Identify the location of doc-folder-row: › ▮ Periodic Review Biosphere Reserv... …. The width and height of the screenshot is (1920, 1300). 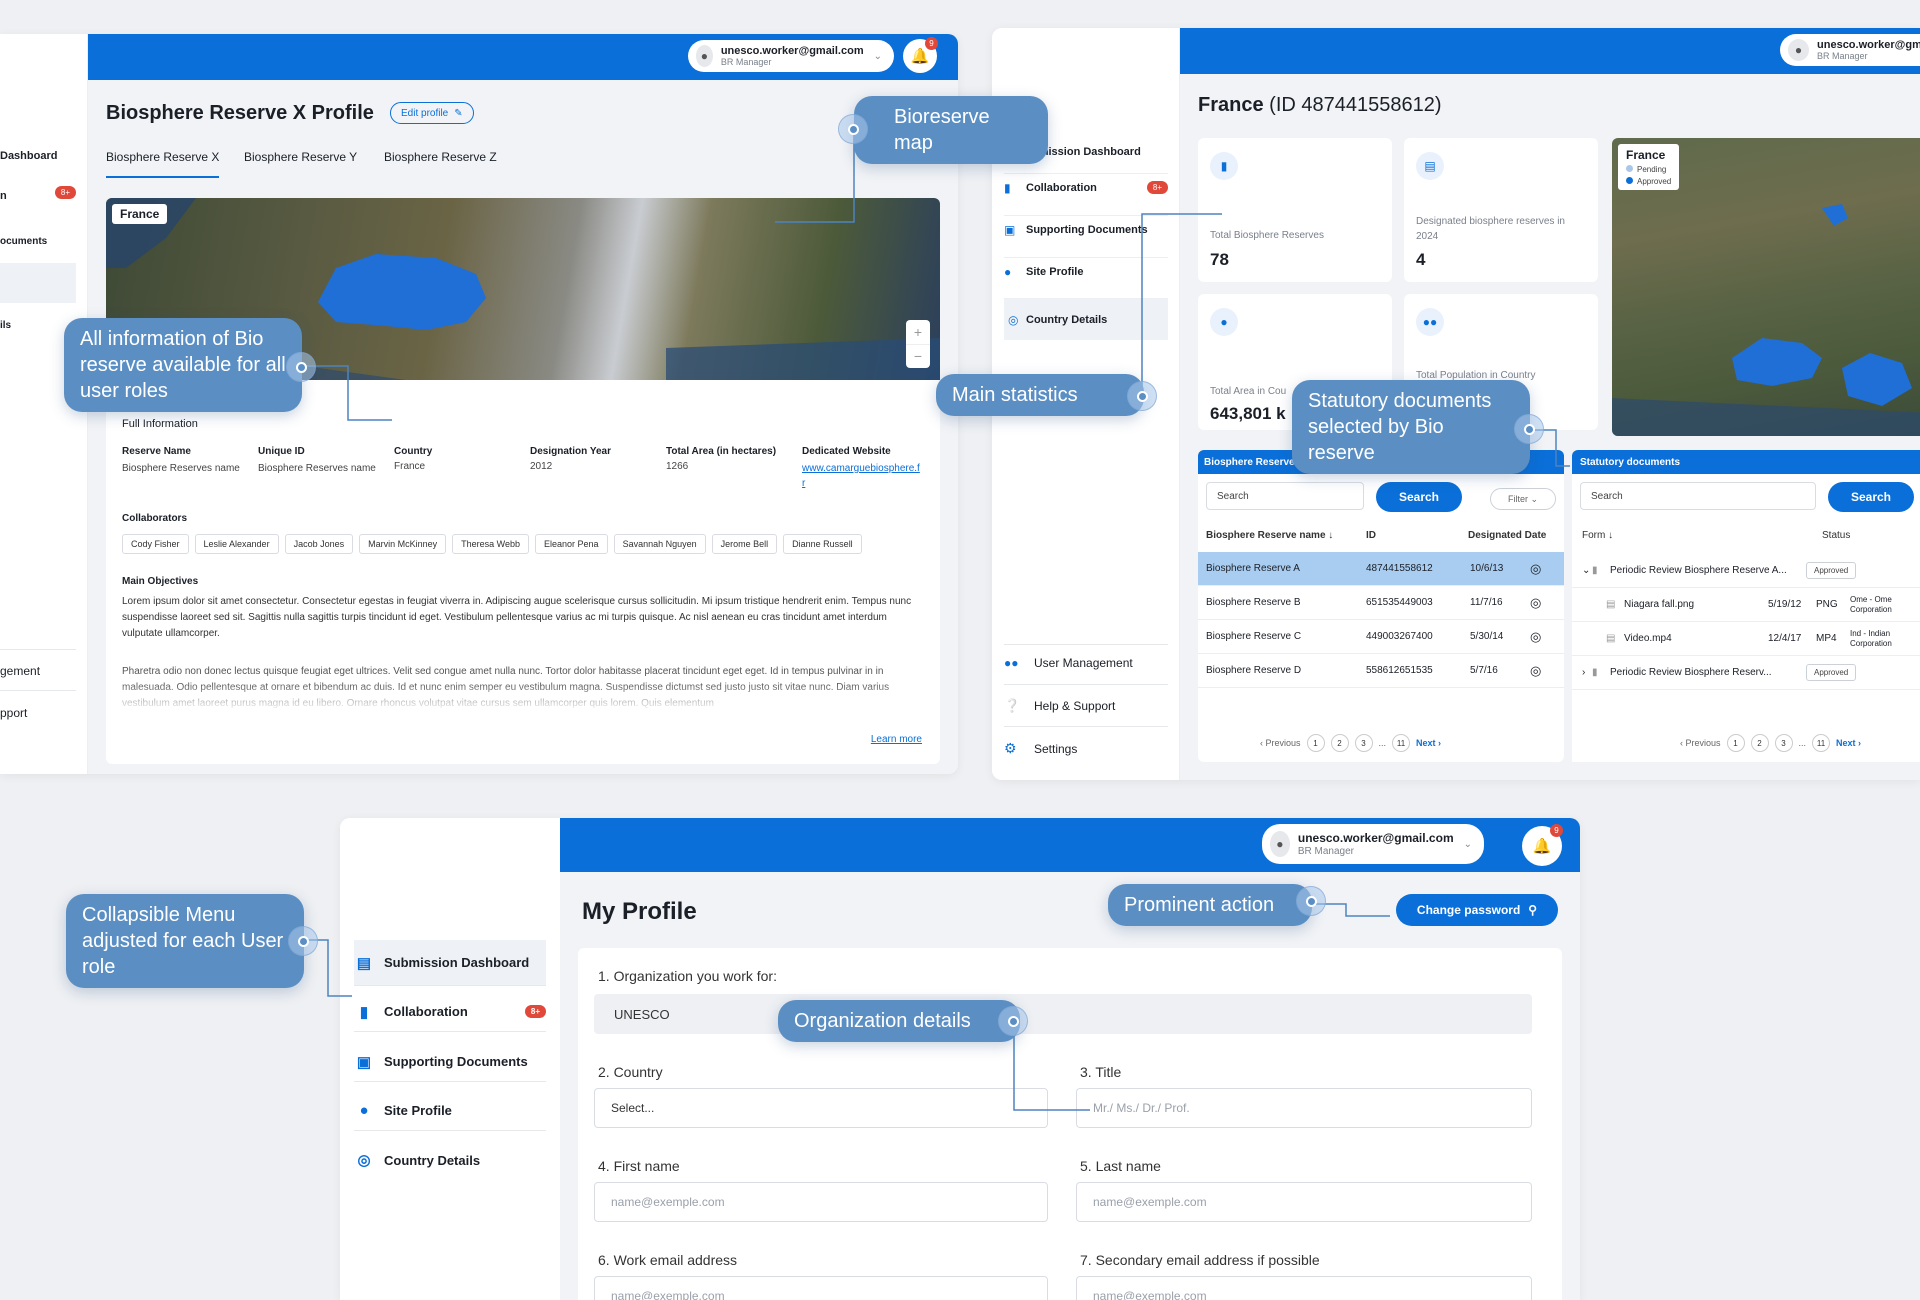
(1746, 673).